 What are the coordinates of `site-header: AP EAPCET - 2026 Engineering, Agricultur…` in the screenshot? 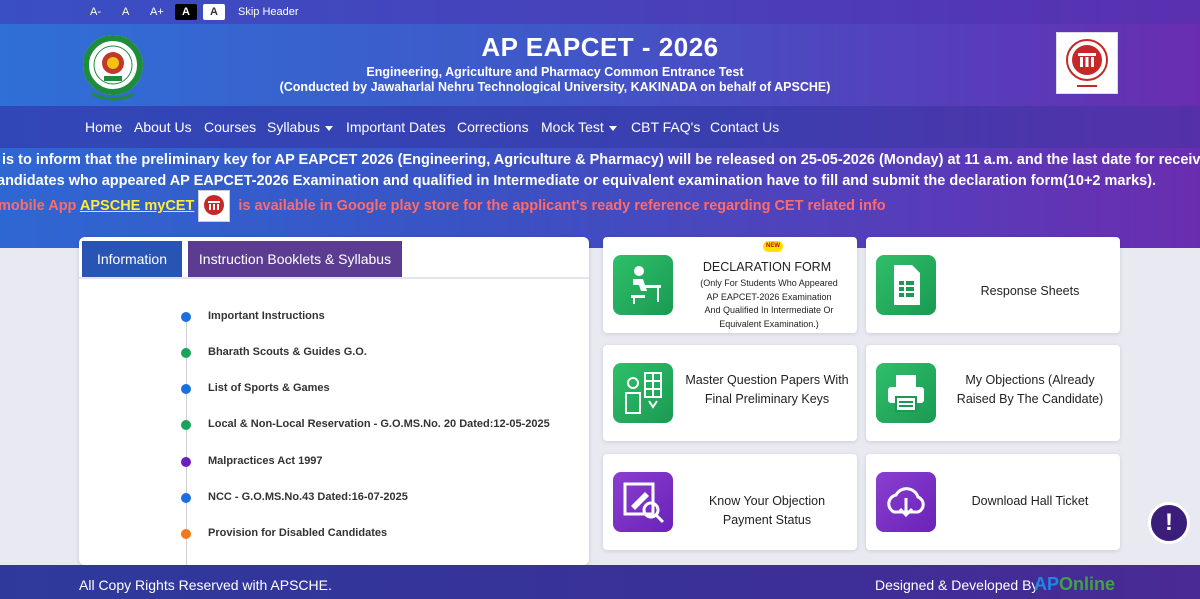 It's located at (600, 65).